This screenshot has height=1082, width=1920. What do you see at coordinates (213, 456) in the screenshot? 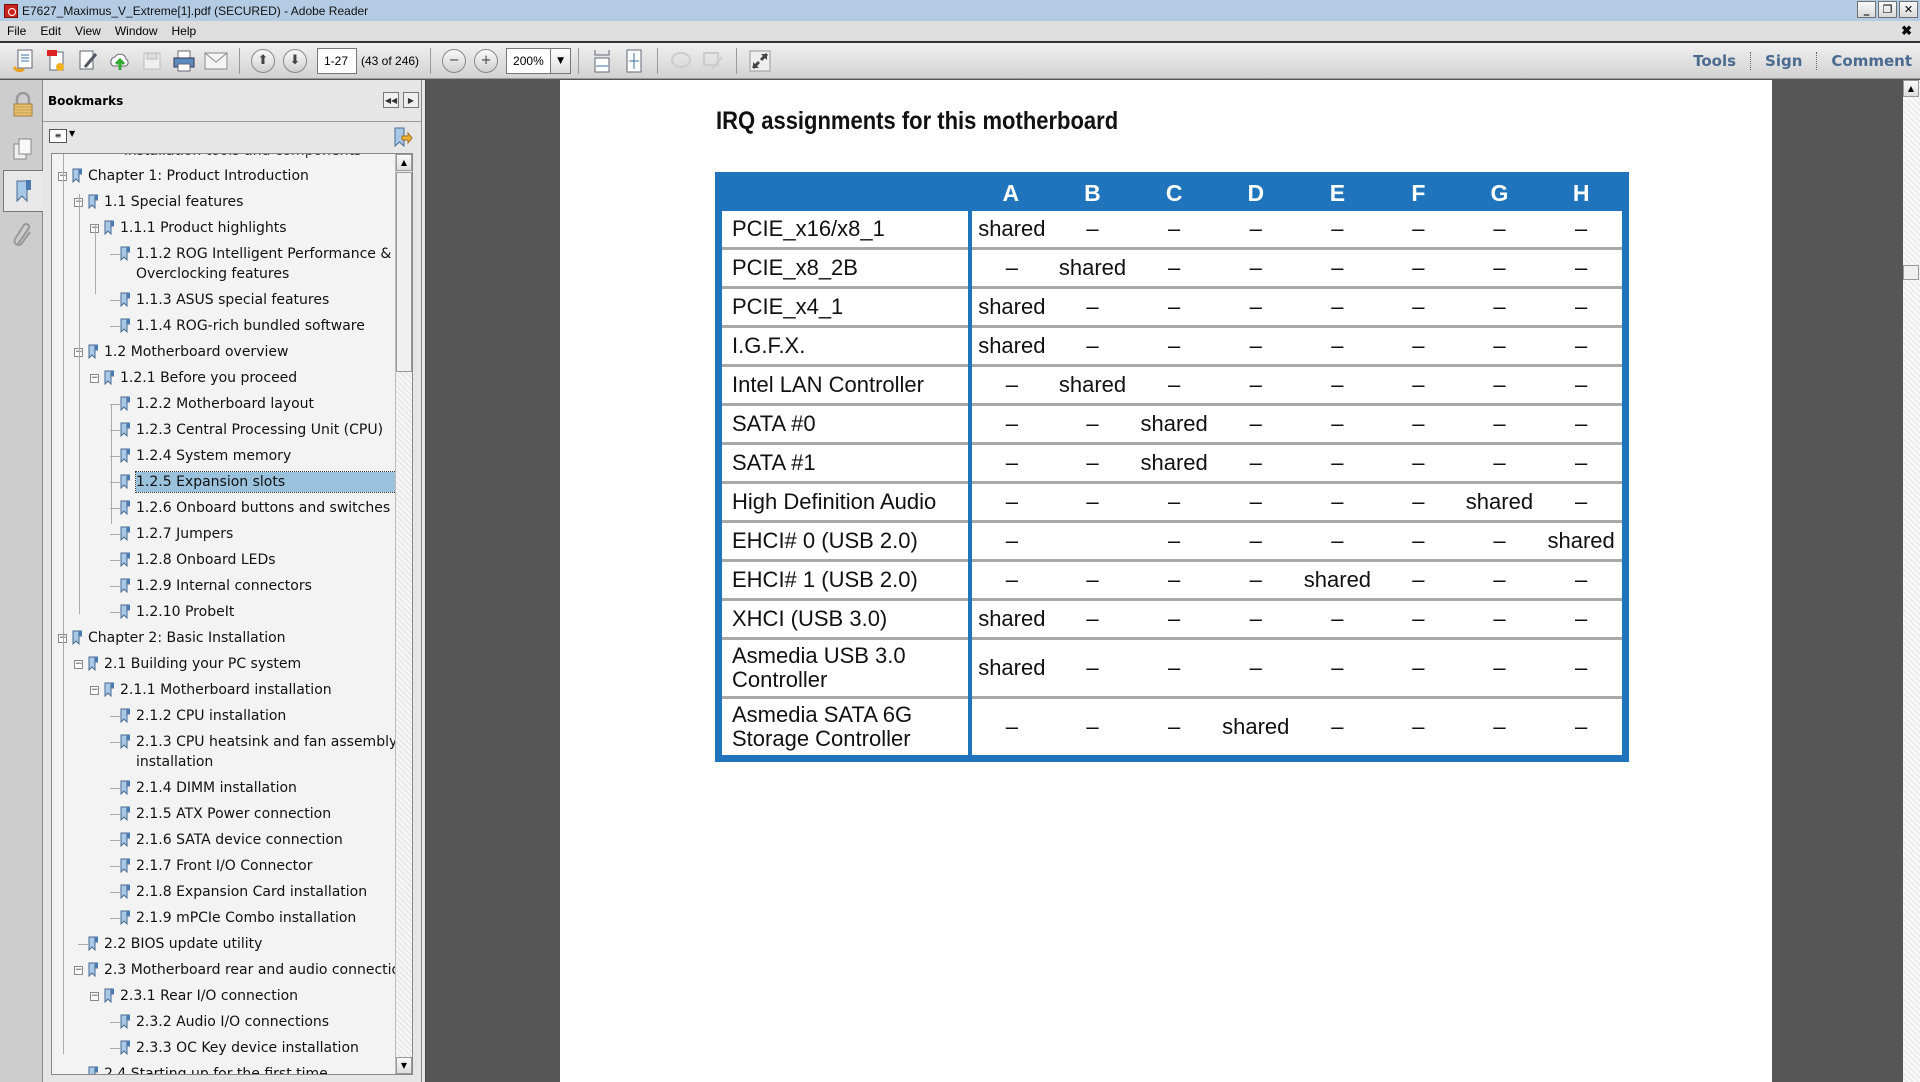
I see `bookmark-item: 1.2.4 System memory` at bounding box center [213, 456].